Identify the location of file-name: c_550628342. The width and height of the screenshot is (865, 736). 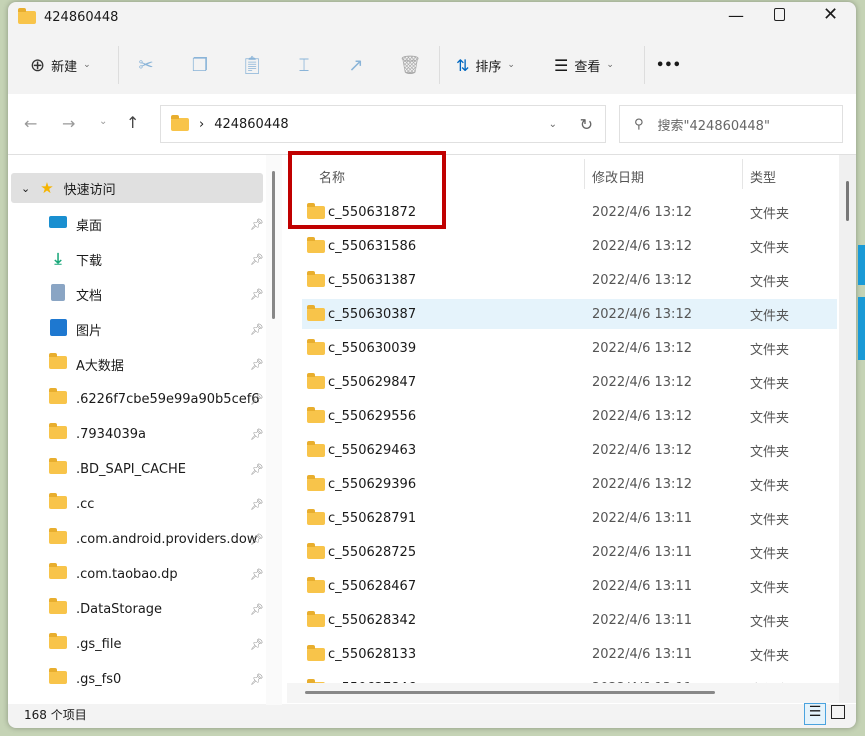
(372, 620).